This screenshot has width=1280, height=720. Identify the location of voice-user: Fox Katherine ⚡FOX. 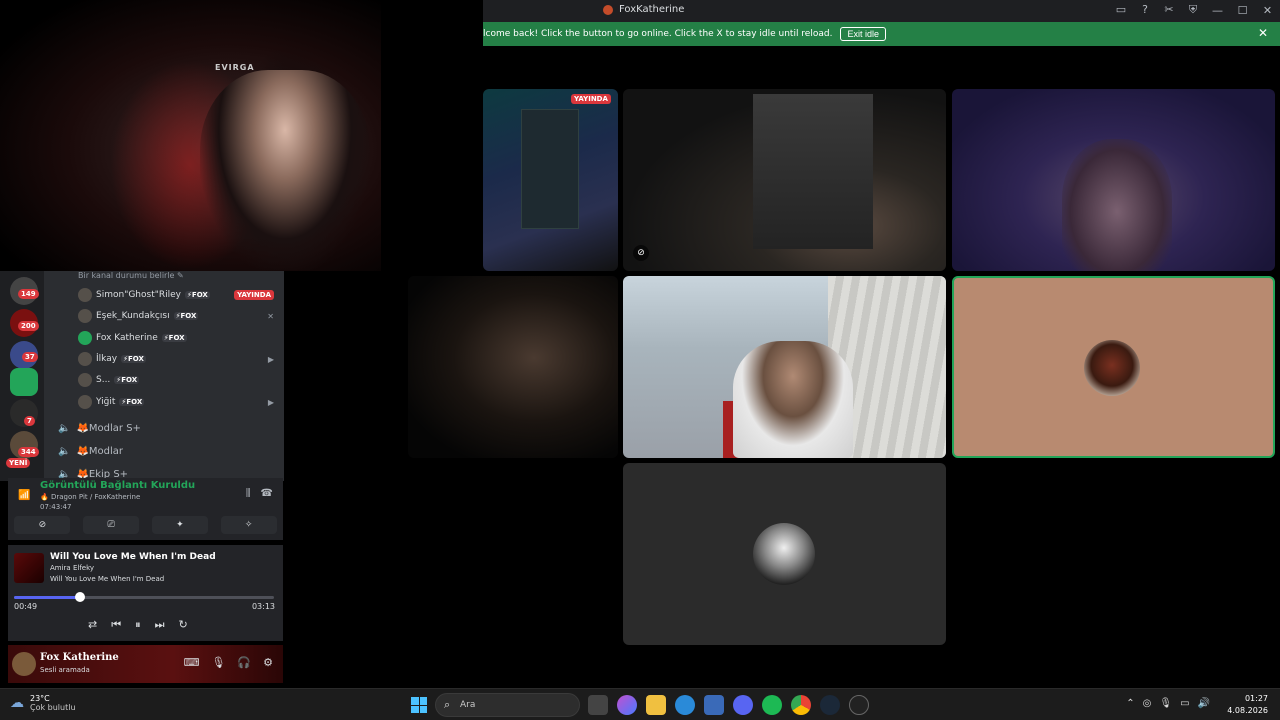
(178, 338).